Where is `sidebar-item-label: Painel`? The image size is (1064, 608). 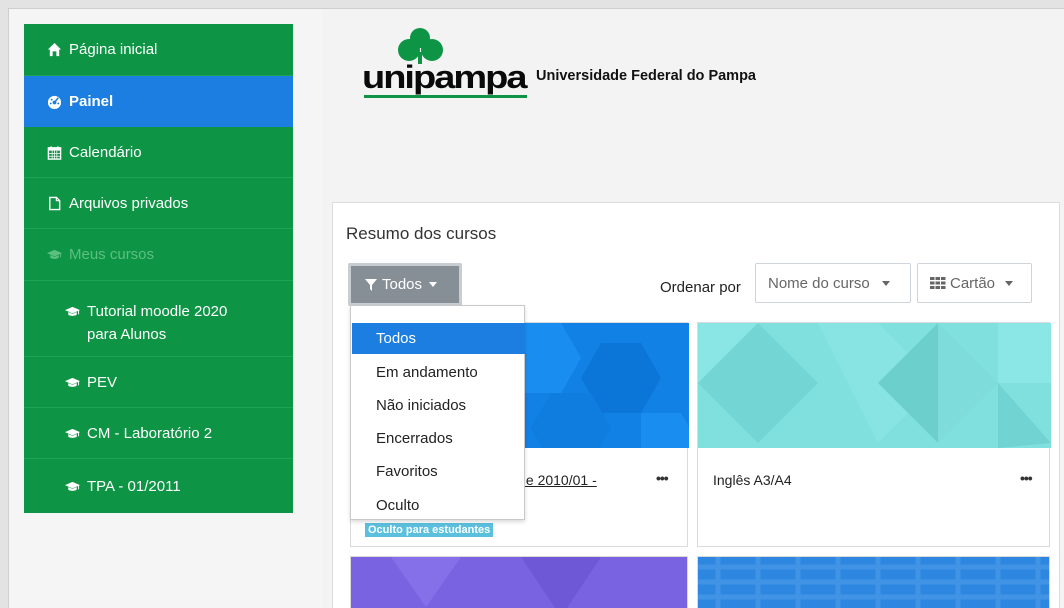 sidebar-item-label: Painel is located at coordinates (91, 101).